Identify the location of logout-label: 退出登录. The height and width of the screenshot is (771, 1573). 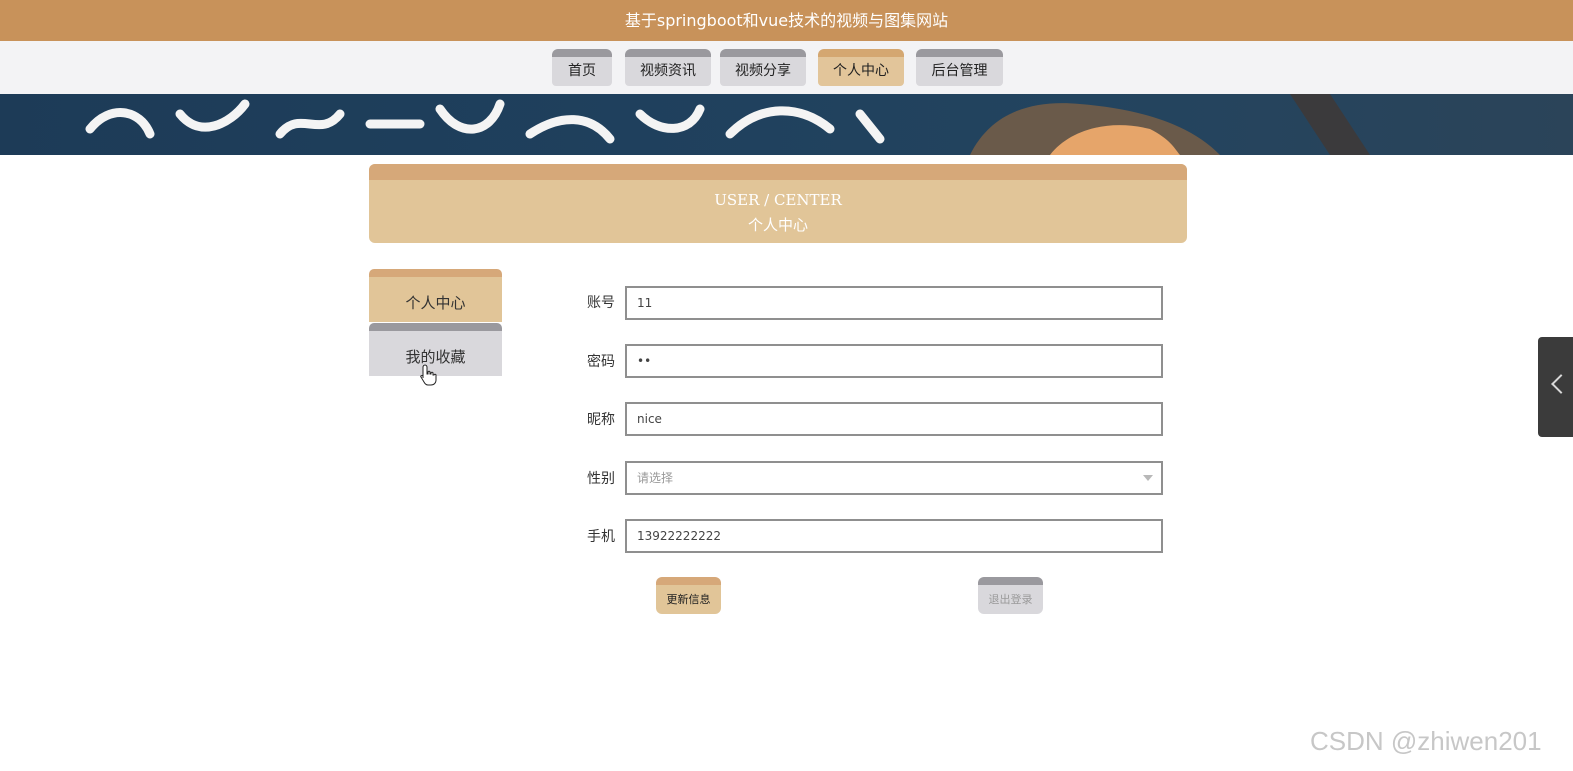
(1010, 599).